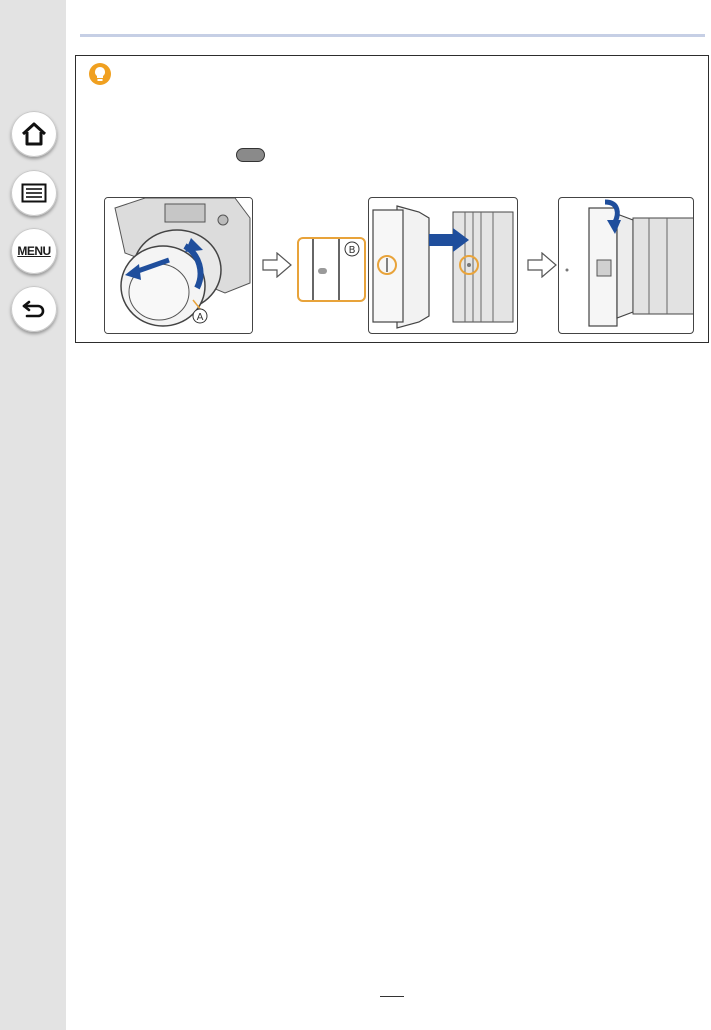 The width and height of the screenshot is (711, 1030). I want to click on back-button, so click(34, 309).